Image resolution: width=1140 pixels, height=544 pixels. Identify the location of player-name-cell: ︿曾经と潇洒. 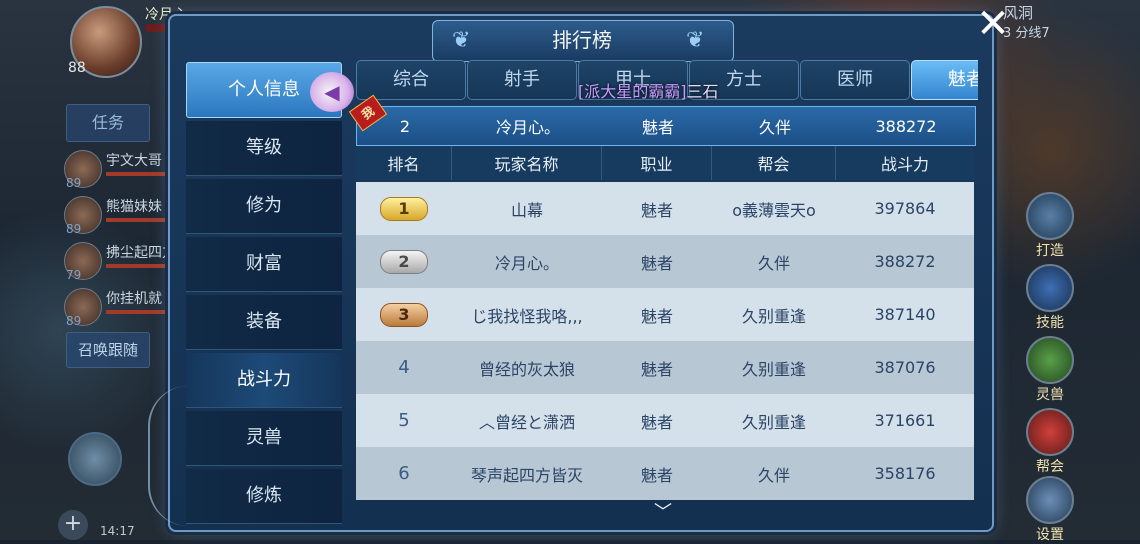
(526, 422).